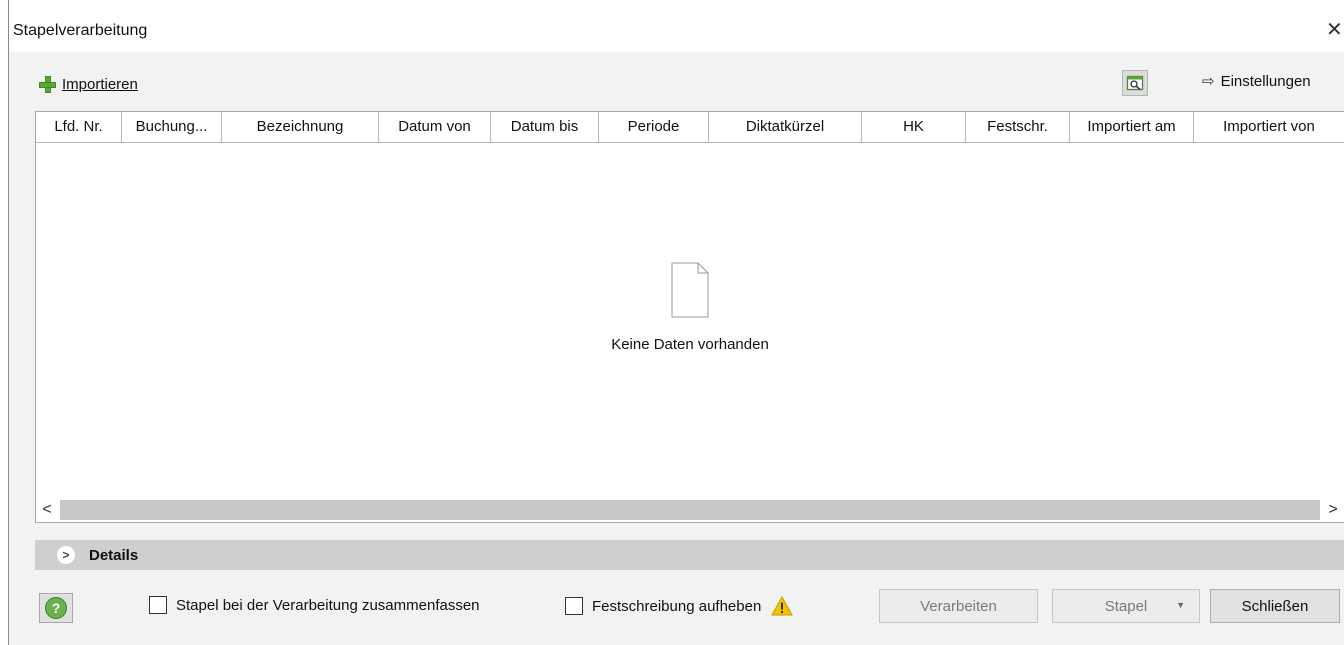 The height and width of the screenshot is (645, 1344). Describe the element at coordinates (690, 344) in the screenshot. I see `empty-message: Keine Daten vorhanden` at that location.